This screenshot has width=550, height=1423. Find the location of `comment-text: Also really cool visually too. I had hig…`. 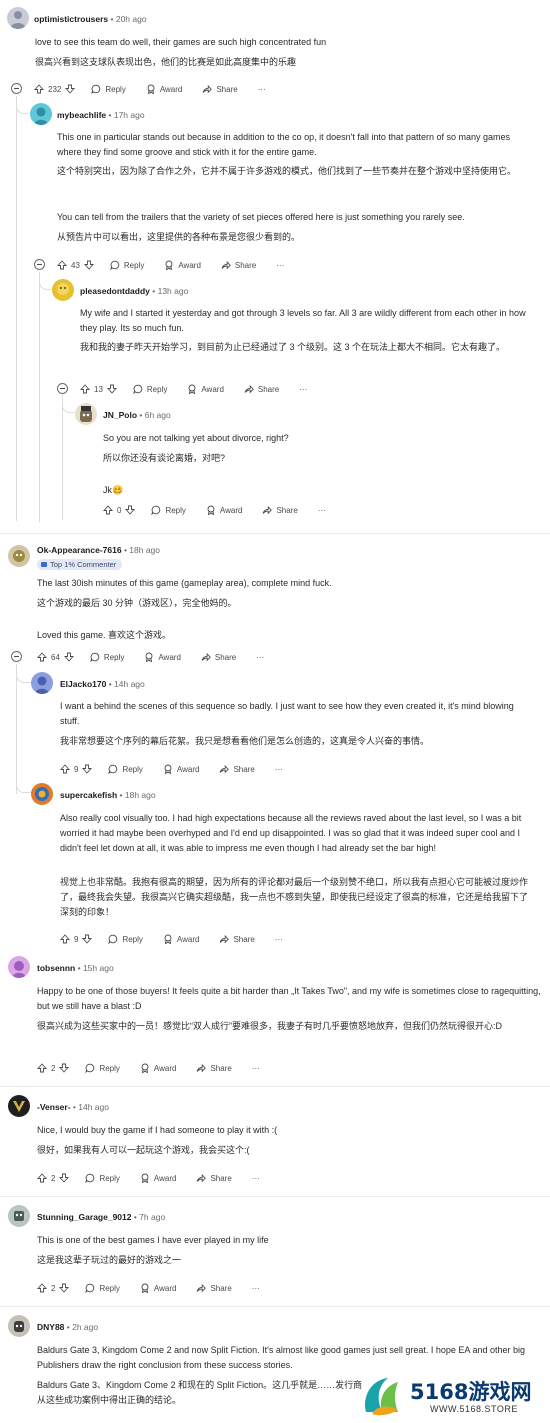

comment-text: Also really cool visually too. I had hig… is located at coordinates (291, 833).